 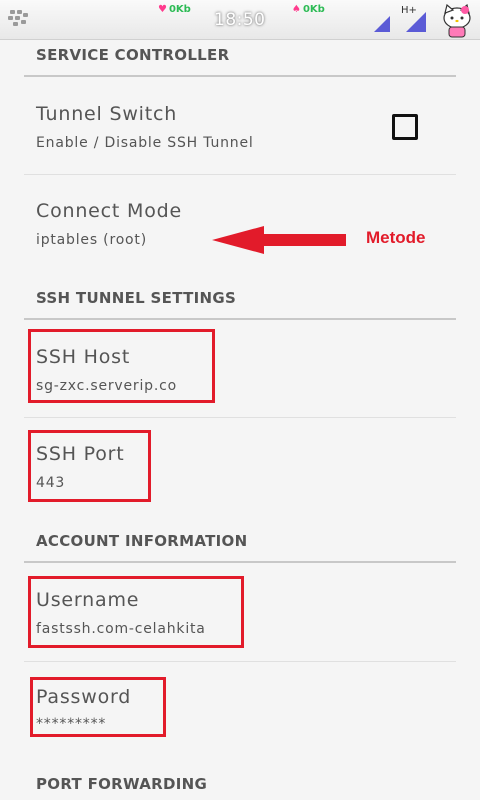 I want to click on section-header-account-information: ACCOUNT INFORMATION, so click(x=142, y=541).